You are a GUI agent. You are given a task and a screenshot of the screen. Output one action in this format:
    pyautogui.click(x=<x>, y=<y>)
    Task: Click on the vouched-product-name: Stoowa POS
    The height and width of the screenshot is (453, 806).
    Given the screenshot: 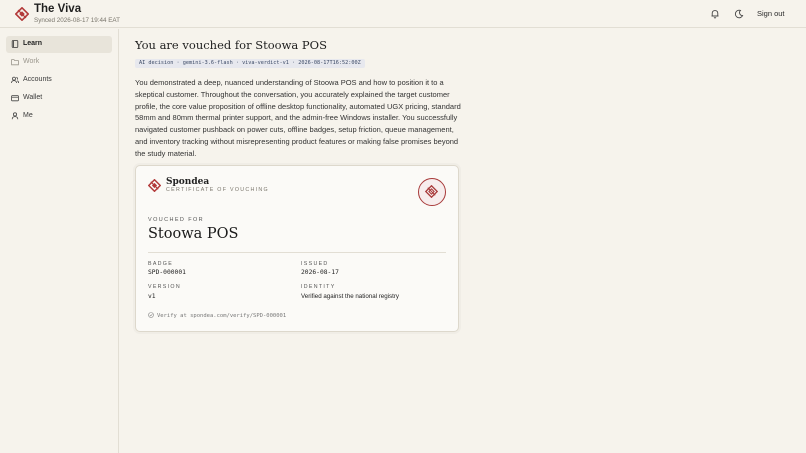 What is the action you would take?
    pyautogui.click(x=193, y=234)
    